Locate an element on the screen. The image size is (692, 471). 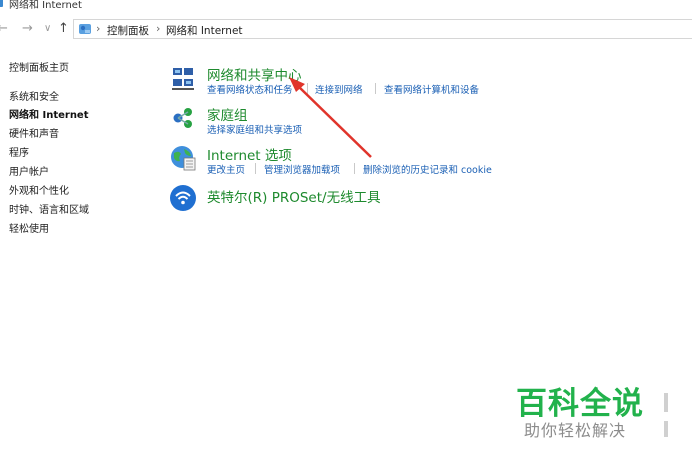
recent-locations-chevron-icon: ∨ is located at coordinates (47, 29).